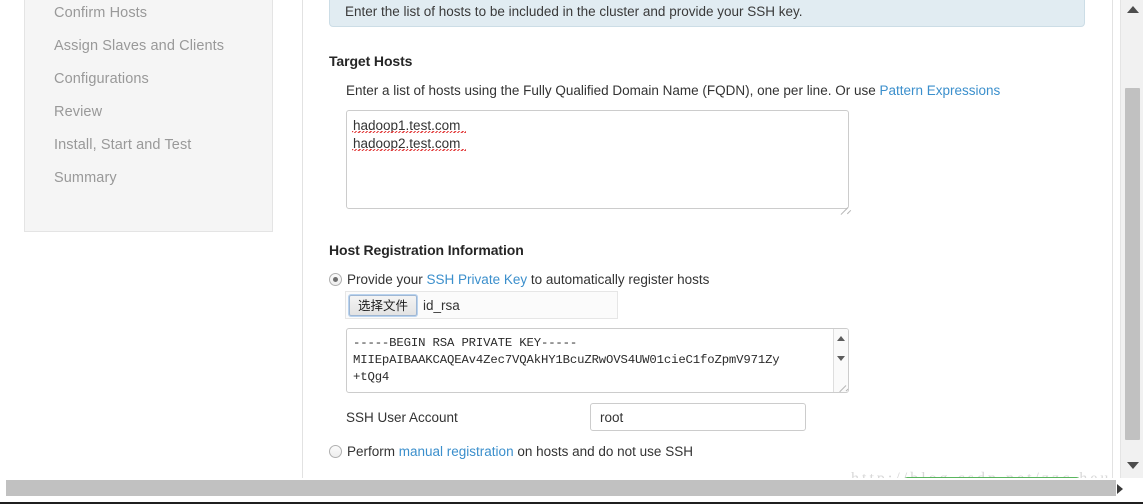 Image resolution: width=1143 pixels, height=504 pixels. What do you see at coordinates (335, 279) in the screenshot?
I see `radio-provide-ssh-key` at bounding box center [335, 279].